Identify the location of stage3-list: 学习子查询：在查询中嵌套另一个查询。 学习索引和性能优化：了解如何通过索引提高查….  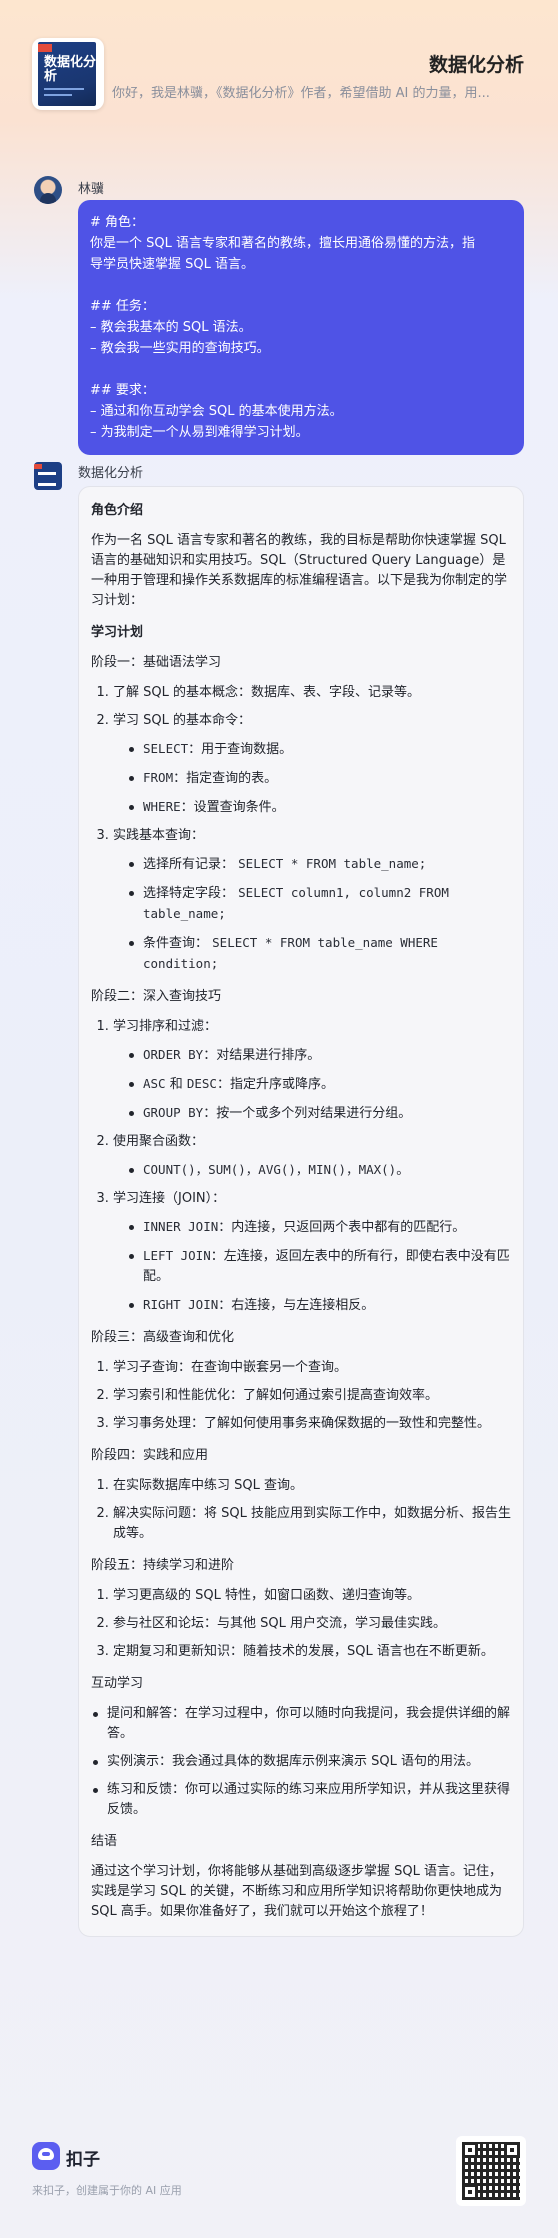
(301, 1396).